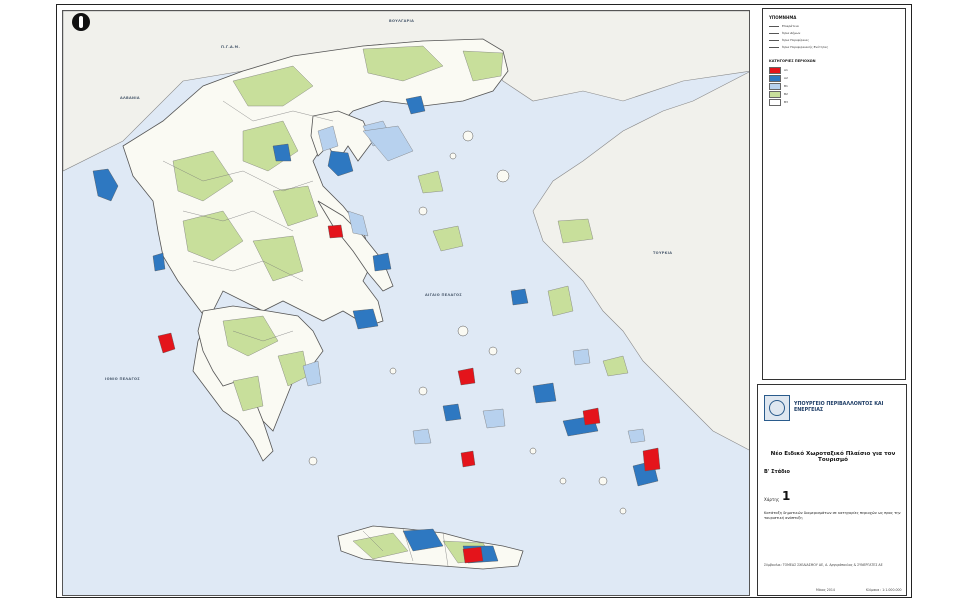 Image resolution: width=970 pixels, height=600 pixels. I want to click on label-ionian: ΙΟΝΙΟ ΠΕΛΑΓΟΣ, so click(122, 379).